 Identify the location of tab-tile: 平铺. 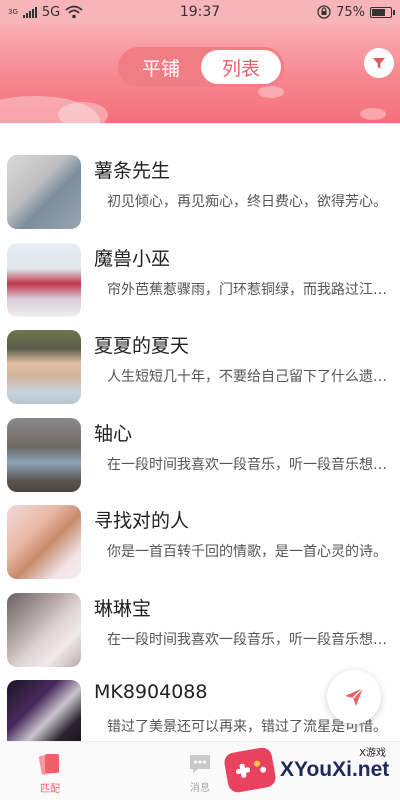
(161, 67).